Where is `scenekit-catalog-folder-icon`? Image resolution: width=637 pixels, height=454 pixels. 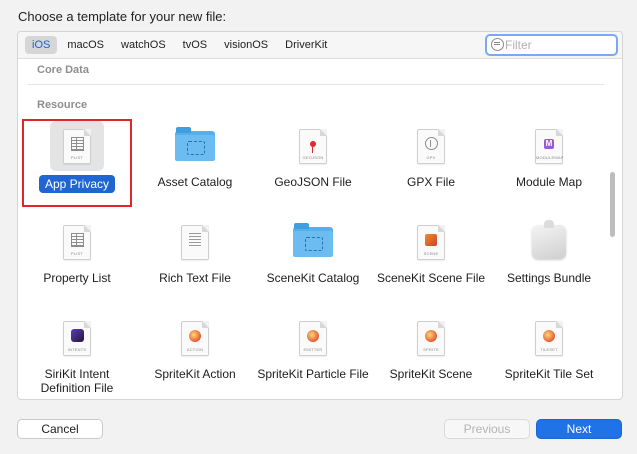 scenekit-catalog-folder-icon is located at coordinates (313, 242).